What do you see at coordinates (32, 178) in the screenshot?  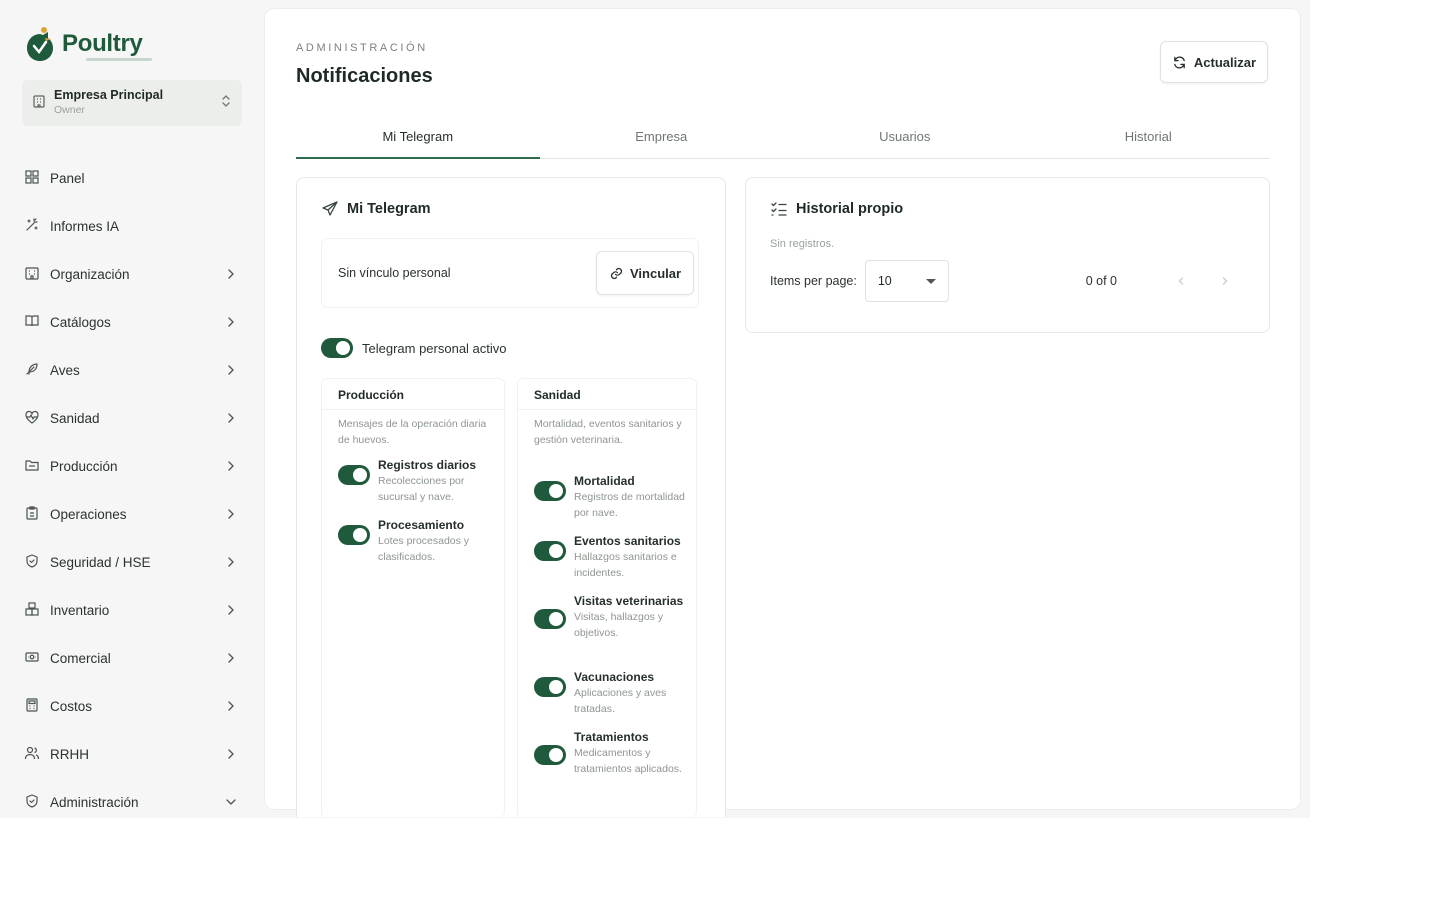 I see `dashboard-icon` at bounding box center [32, 178].